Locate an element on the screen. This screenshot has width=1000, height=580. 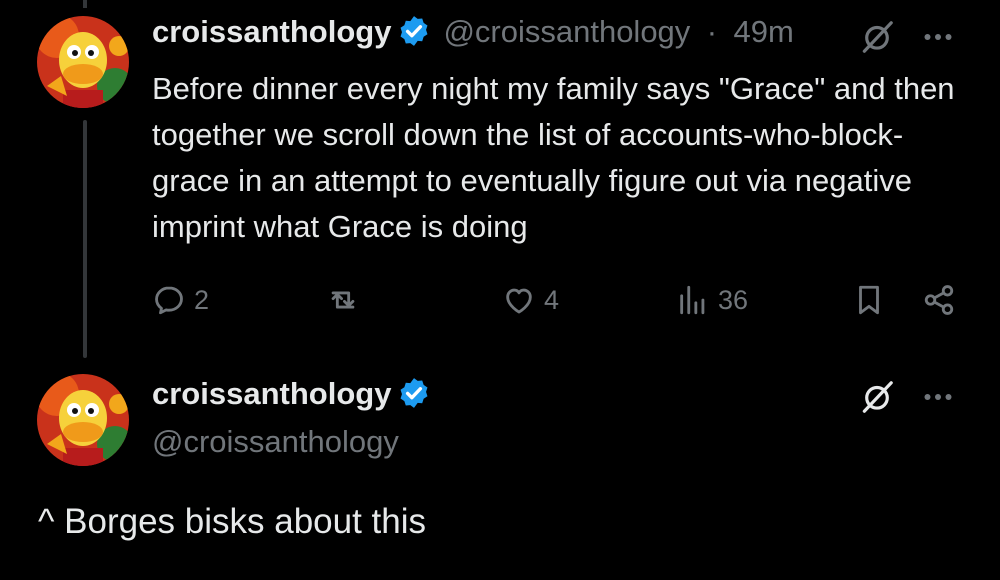
like-count: 4 is located at coordinates (552, 299).